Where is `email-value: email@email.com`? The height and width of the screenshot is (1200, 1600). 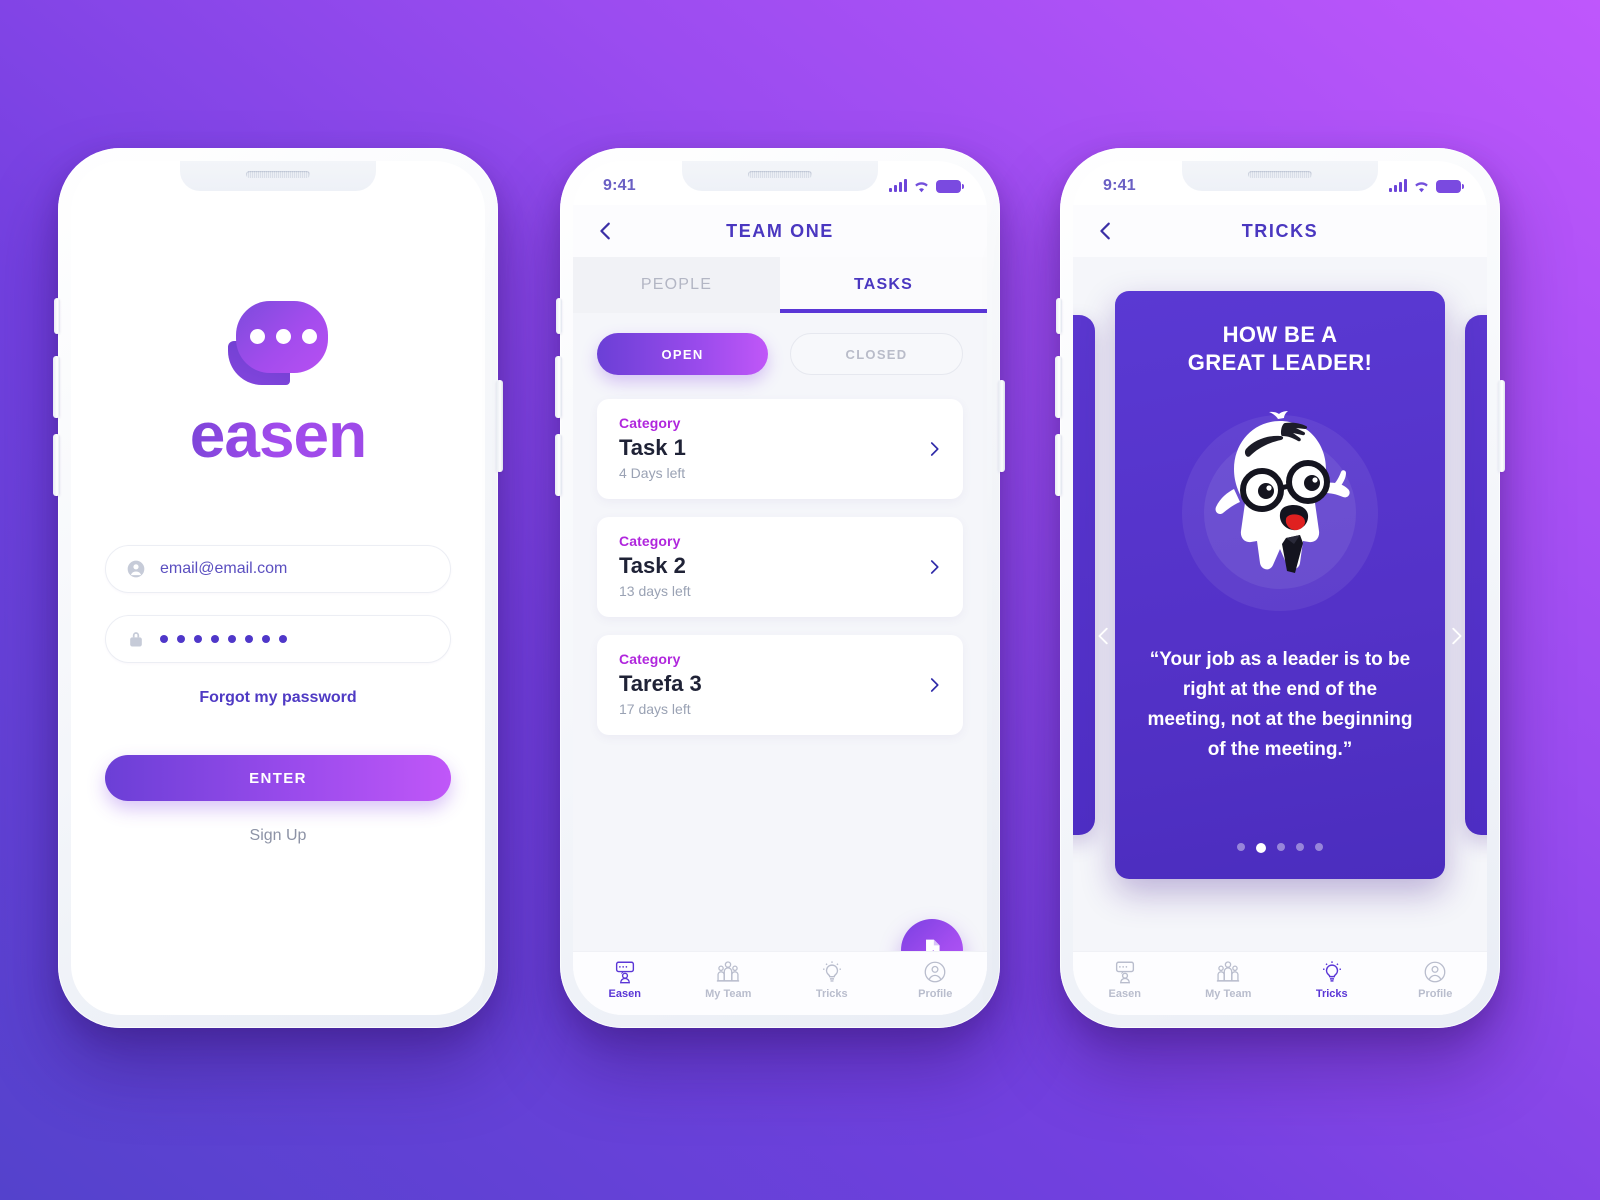 email-value: email@email.com is located at coordinates (224, 568).